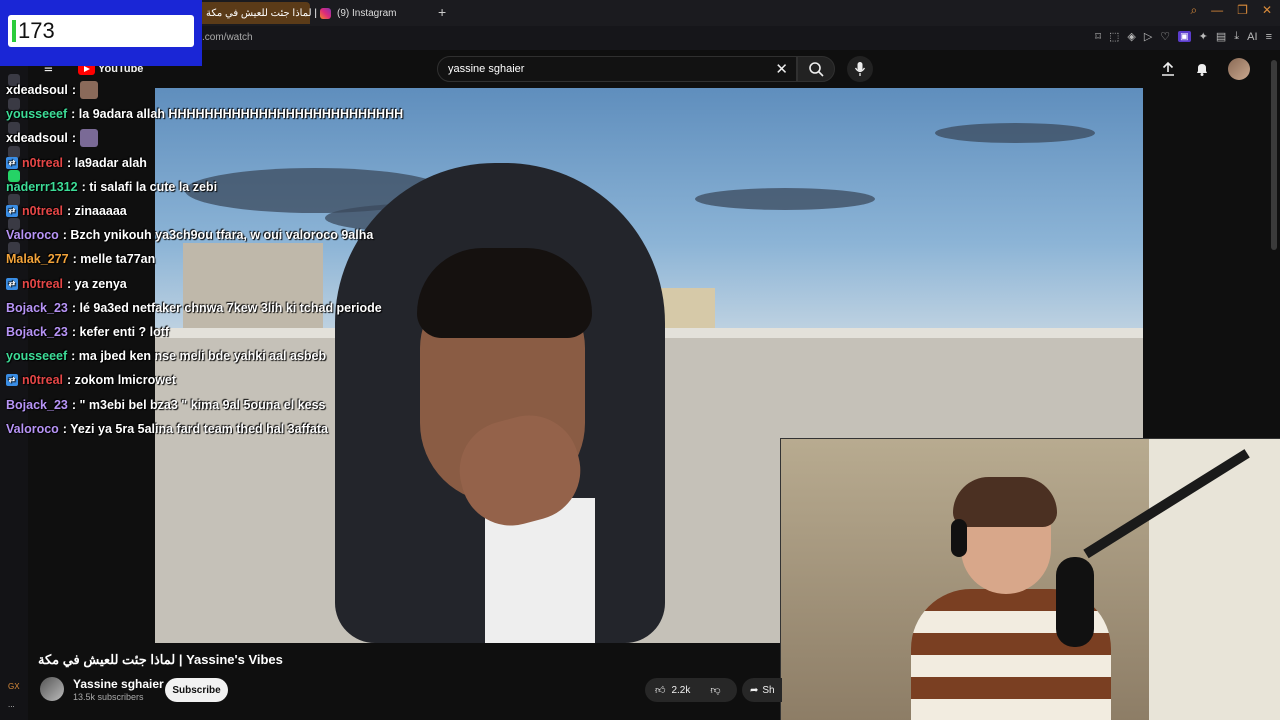 The width and height of the screenshot is (1280, 720). I want to click on tabs-icon: ▤, so click(1221, 36).